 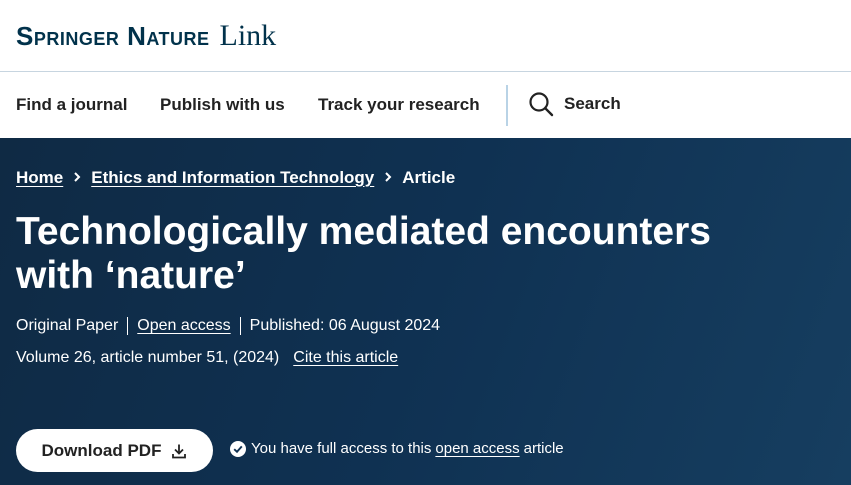 What do you see at coordinates (71, 105) in the screenshot?
I see `nav-find-journal: Find a journal` at bounding box center [71, 105].